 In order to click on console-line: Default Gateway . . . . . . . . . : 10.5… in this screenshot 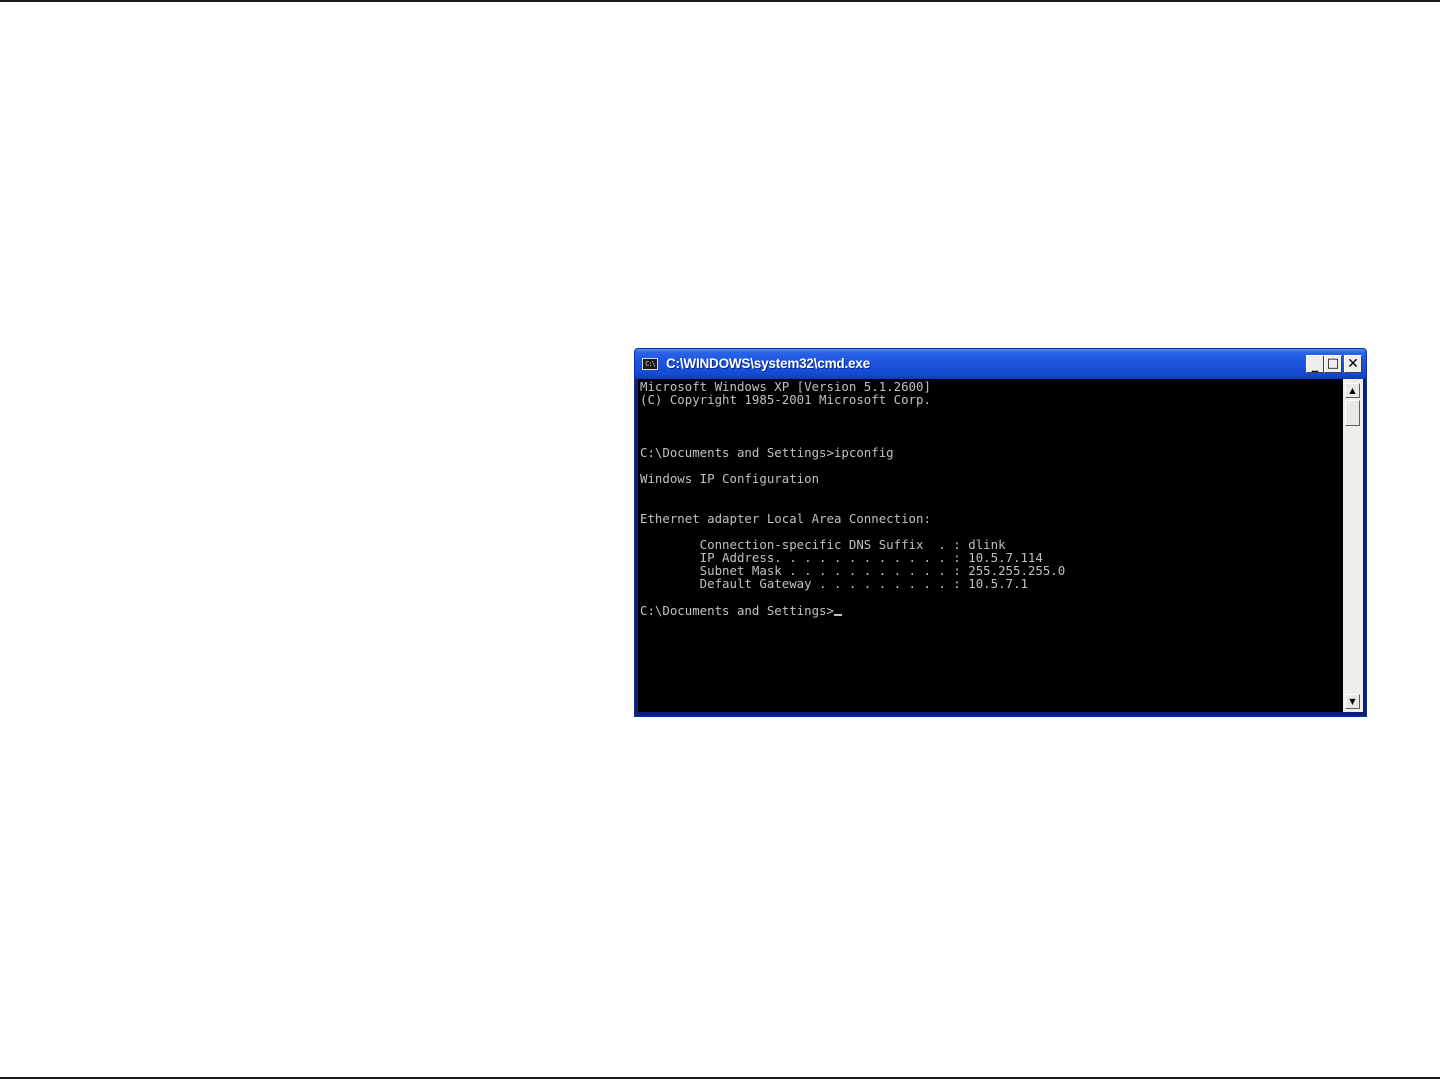, I will do `click(834, 583)`.